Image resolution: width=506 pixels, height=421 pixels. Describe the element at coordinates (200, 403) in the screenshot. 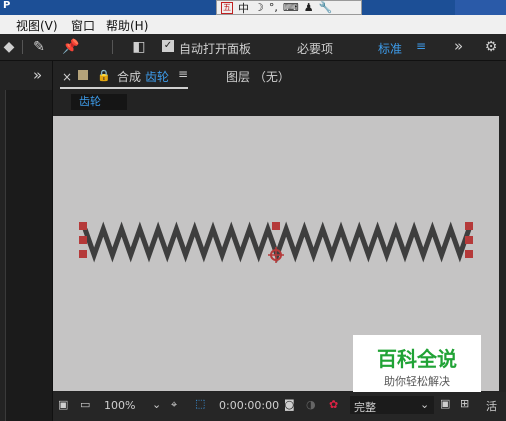

I see `mask-visibility-icon: ⬚` at that location.